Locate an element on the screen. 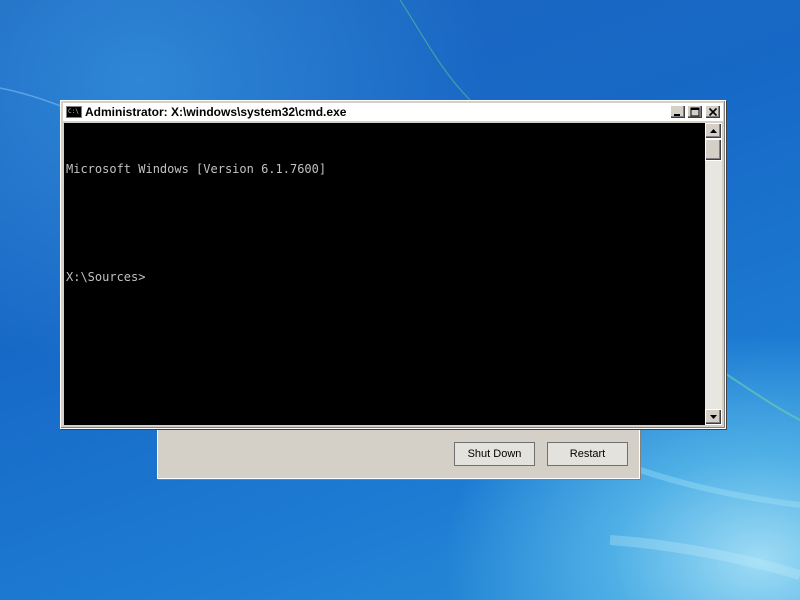  close-button is located at coordinates (713, 112).